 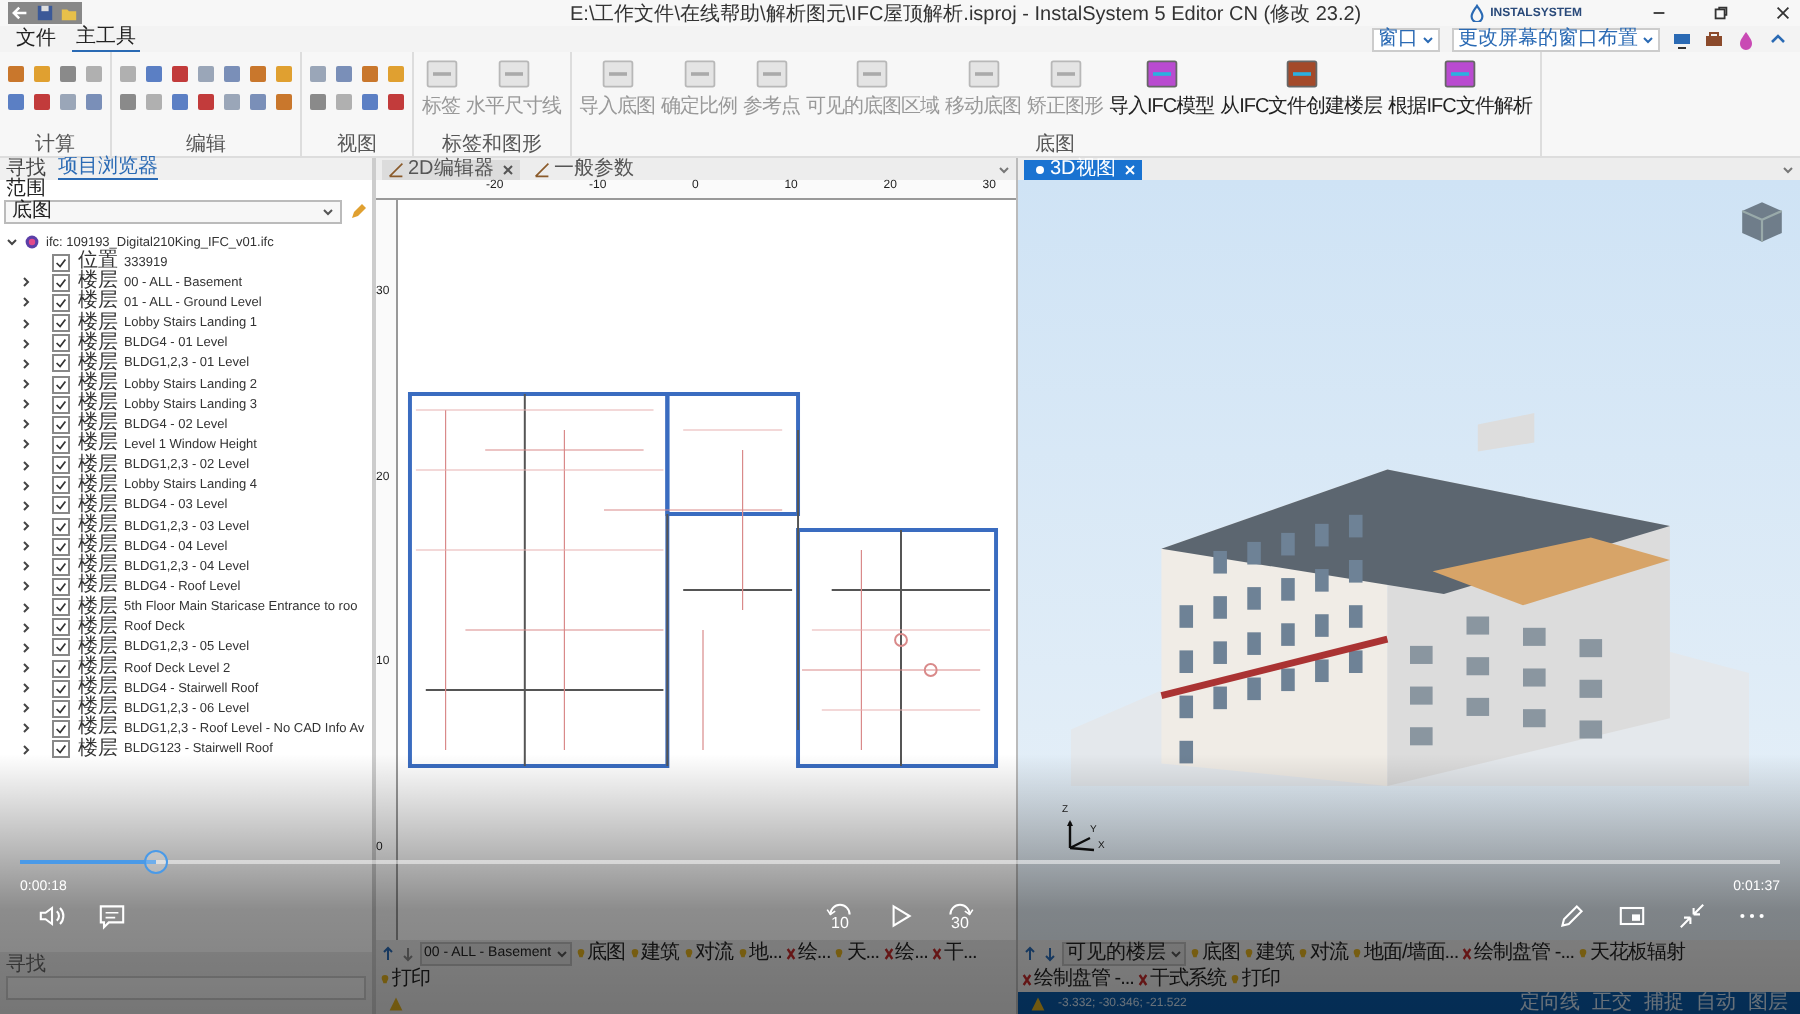 What do you see at coordinates (112, 916) in the screenshot?
I see `captions-icon` at bounding box center [112, 916].